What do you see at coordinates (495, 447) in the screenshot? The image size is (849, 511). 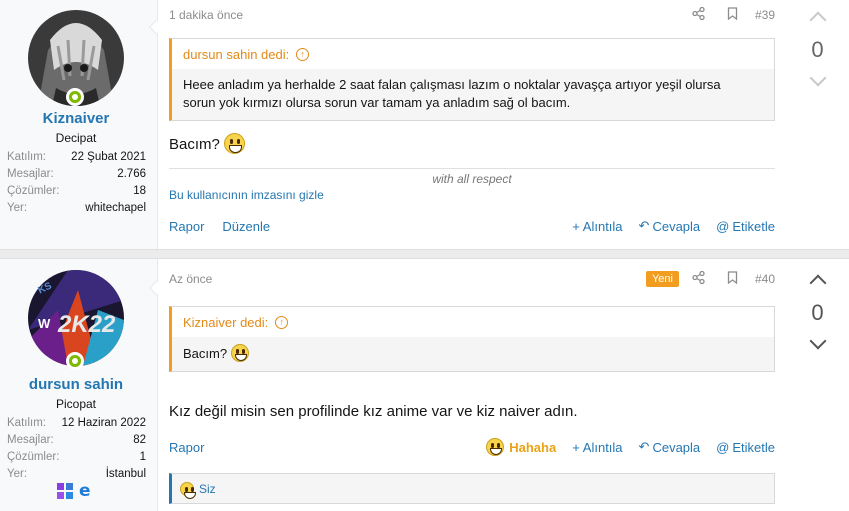 I see `laughing-emoji-icon` at bounding box center [495, 447].